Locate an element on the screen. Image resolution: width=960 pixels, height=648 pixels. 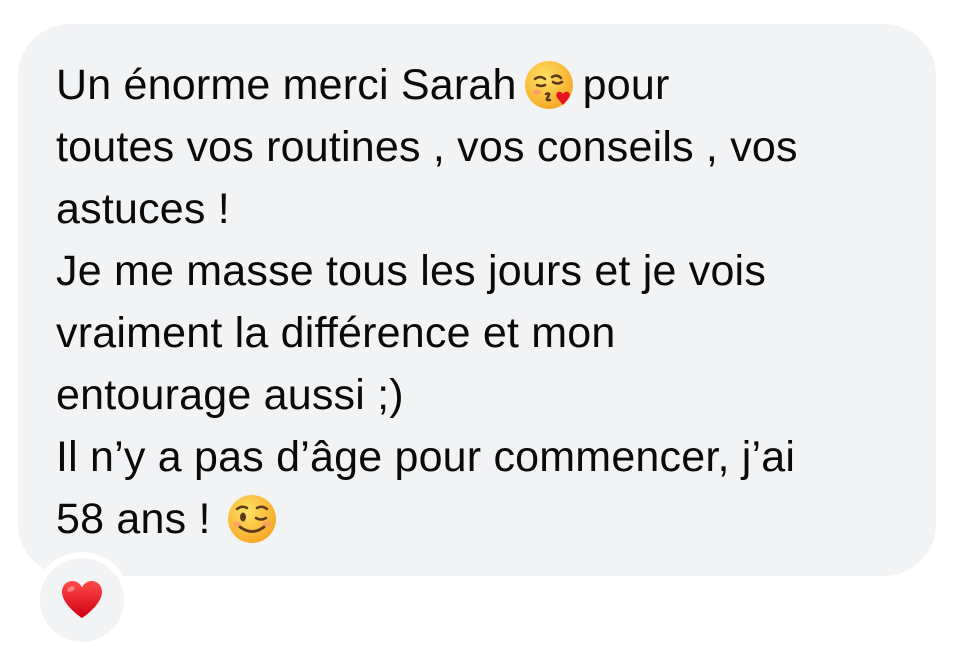
message-text: Un énorme merci Sarah is located at coordinates (286, 85).